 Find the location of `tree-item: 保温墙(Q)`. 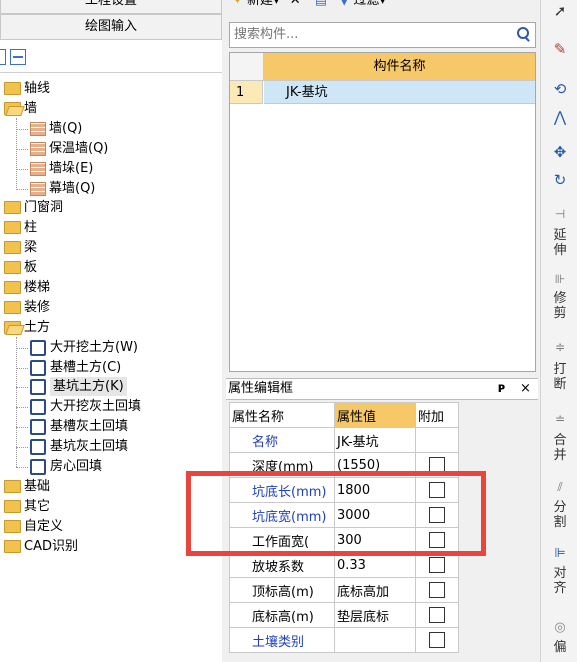

tree-item: 保温墙(Q) is located at coordinates (69, 148).